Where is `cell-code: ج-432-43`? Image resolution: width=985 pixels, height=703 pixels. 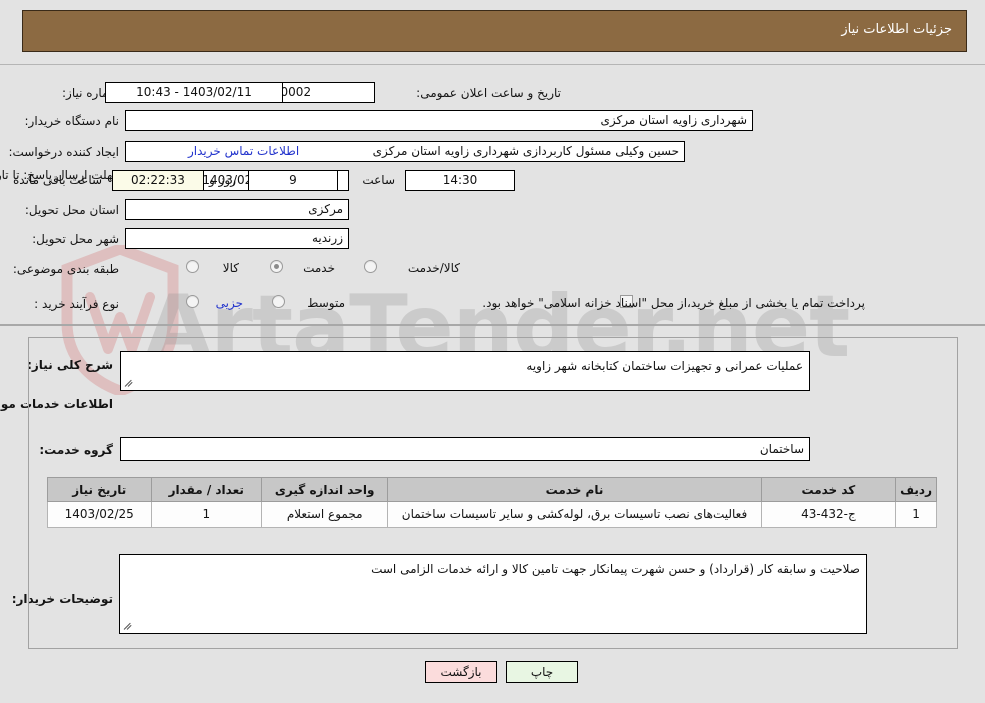
cell-code: ج-432-43 is located at coordinates (828, 514).